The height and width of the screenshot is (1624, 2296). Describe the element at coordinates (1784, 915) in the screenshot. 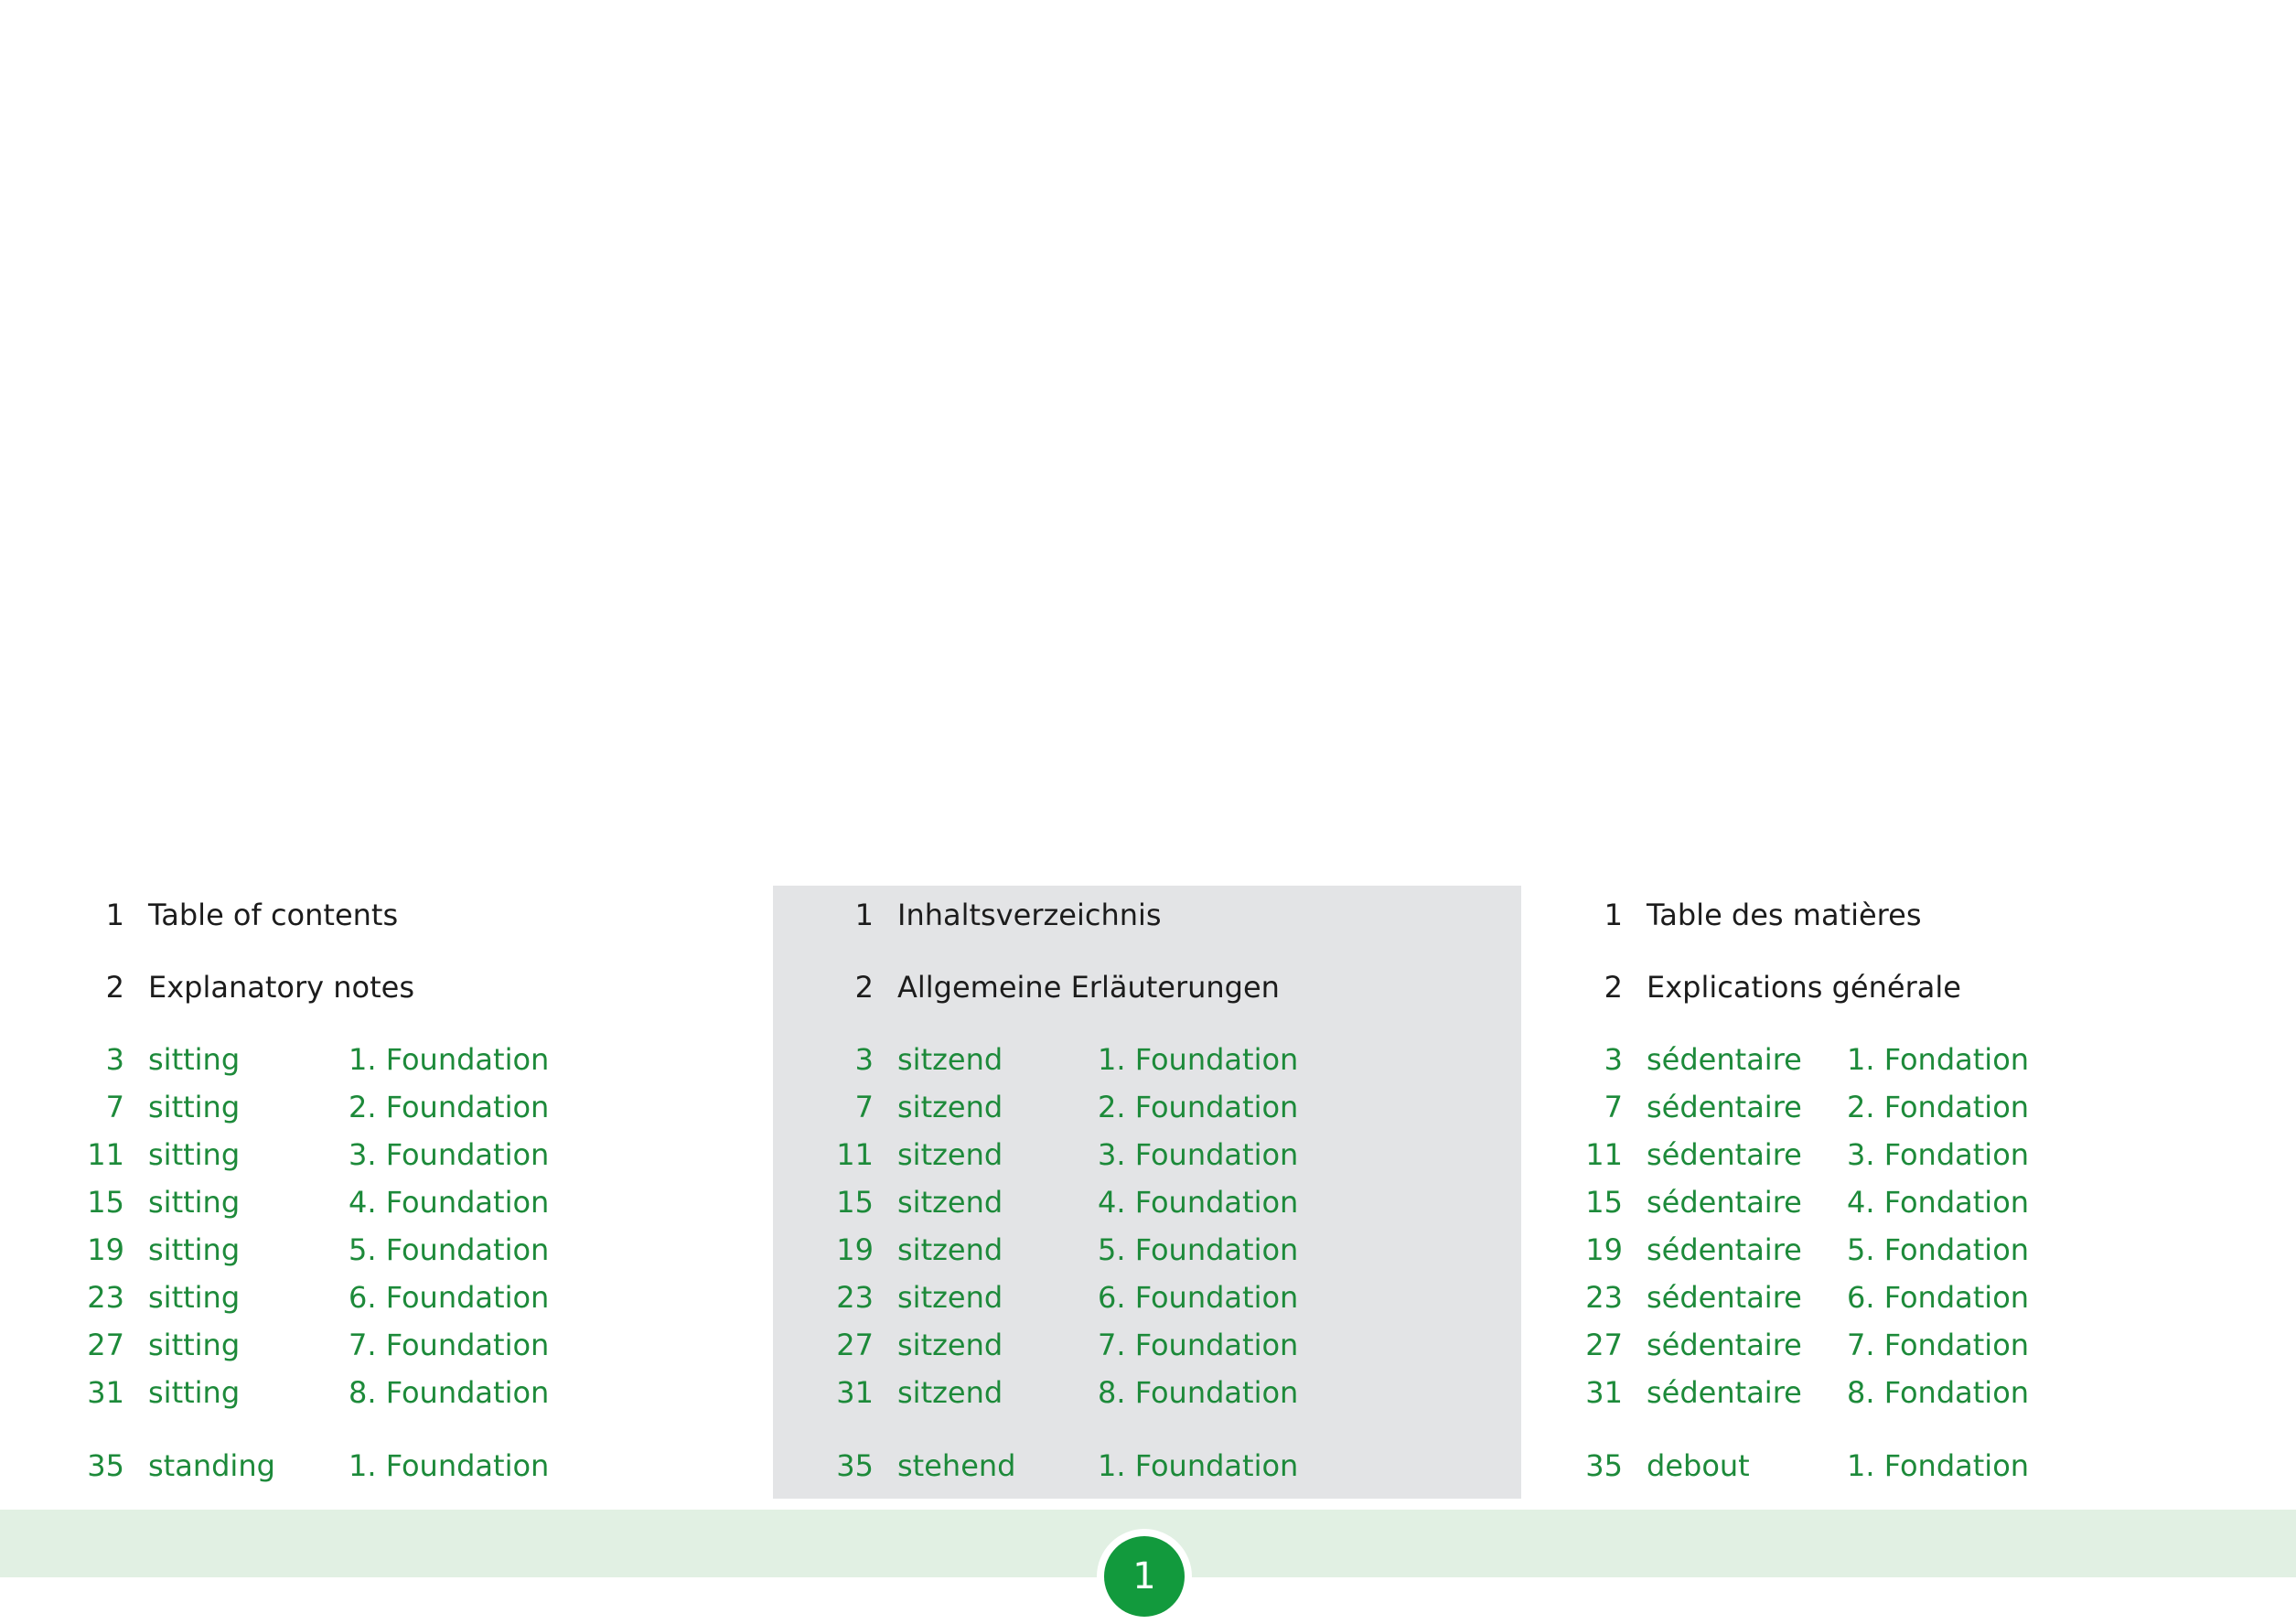

I see `toc-title: Table des matières` at that location.